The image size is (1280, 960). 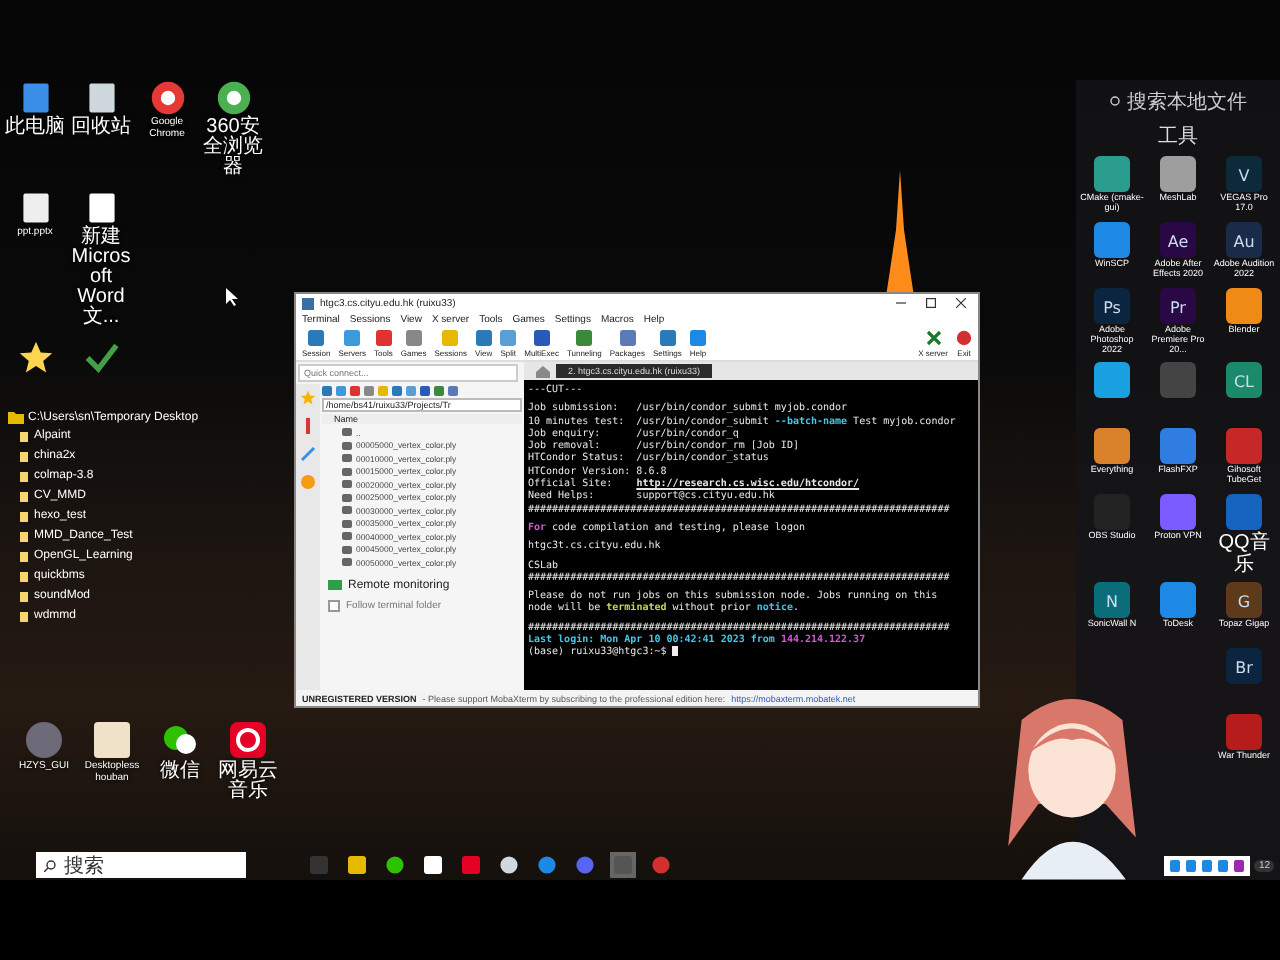 What do you see at coordinates (960, 303) in the screenshot?
I see `close-icon` at bounding box center [960, 303].